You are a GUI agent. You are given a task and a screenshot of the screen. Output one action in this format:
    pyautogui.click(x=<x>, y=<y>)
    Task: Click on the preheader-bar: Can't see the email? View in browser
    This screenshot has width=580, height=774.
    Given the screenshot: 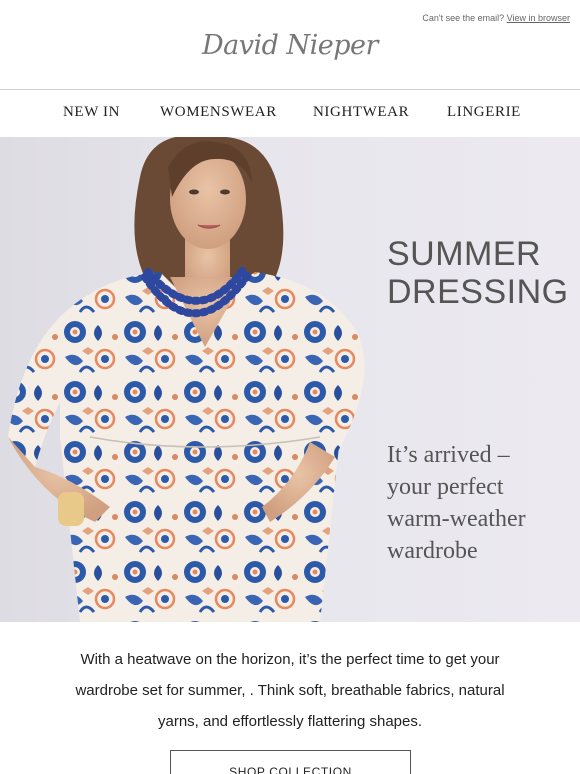 What is the action you would take?
    pyautogui.click(x=290, y=15)
    